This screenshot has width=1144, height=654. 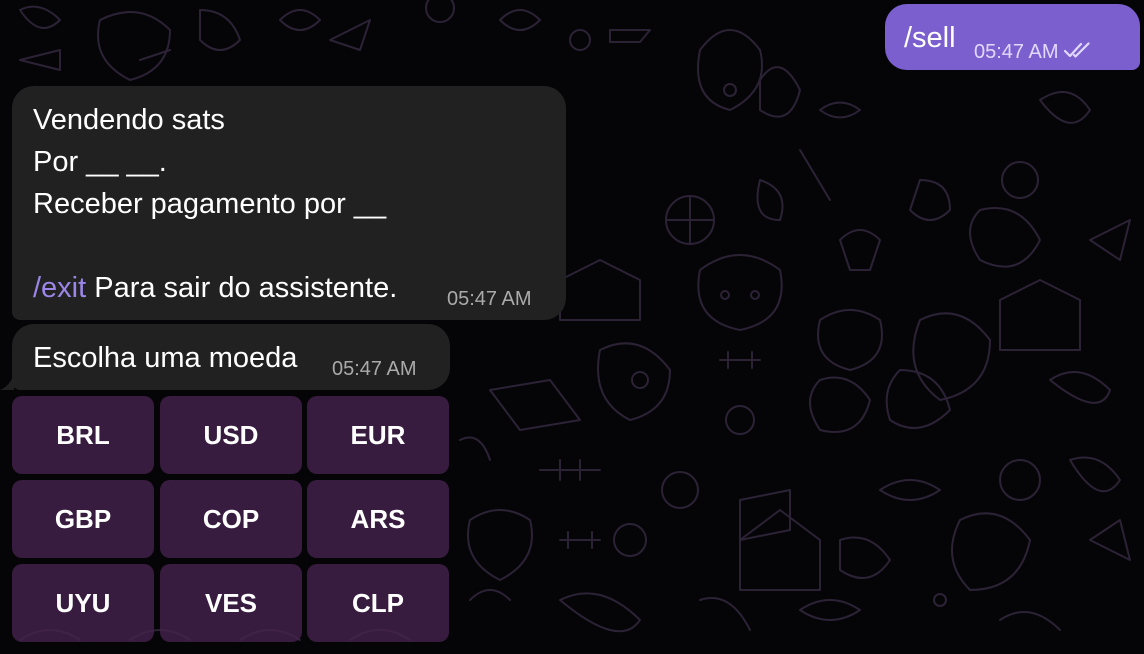 I want to click on outgoing-message-text: /sell, so click(x=930, y=38).